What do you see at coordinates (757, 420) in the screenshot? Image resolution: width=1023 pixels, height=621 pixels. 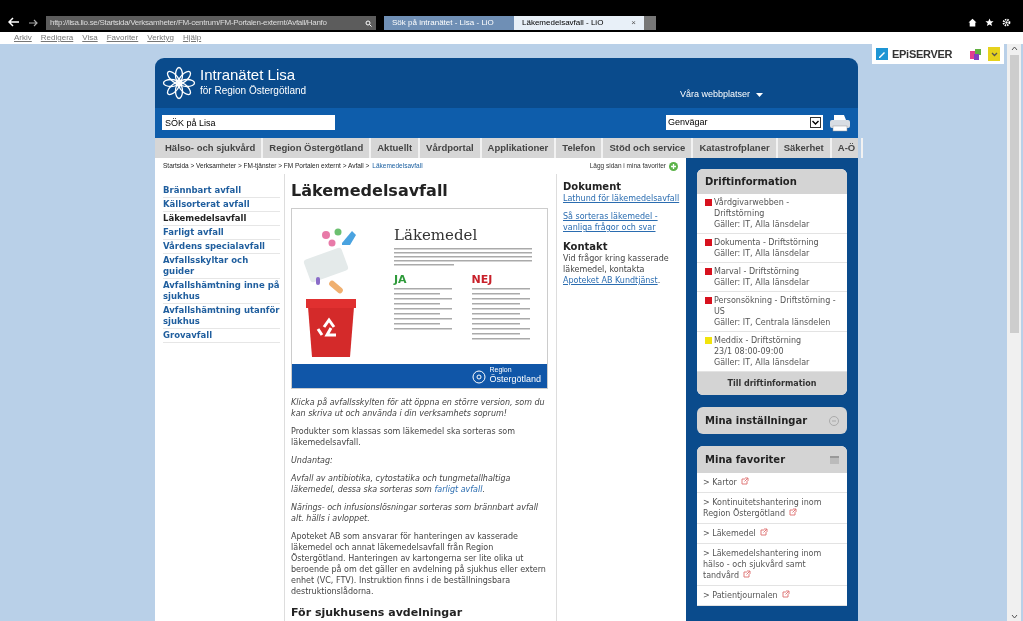 I see `panel-title: Mina inställningar` at bounding box center [757, 420].